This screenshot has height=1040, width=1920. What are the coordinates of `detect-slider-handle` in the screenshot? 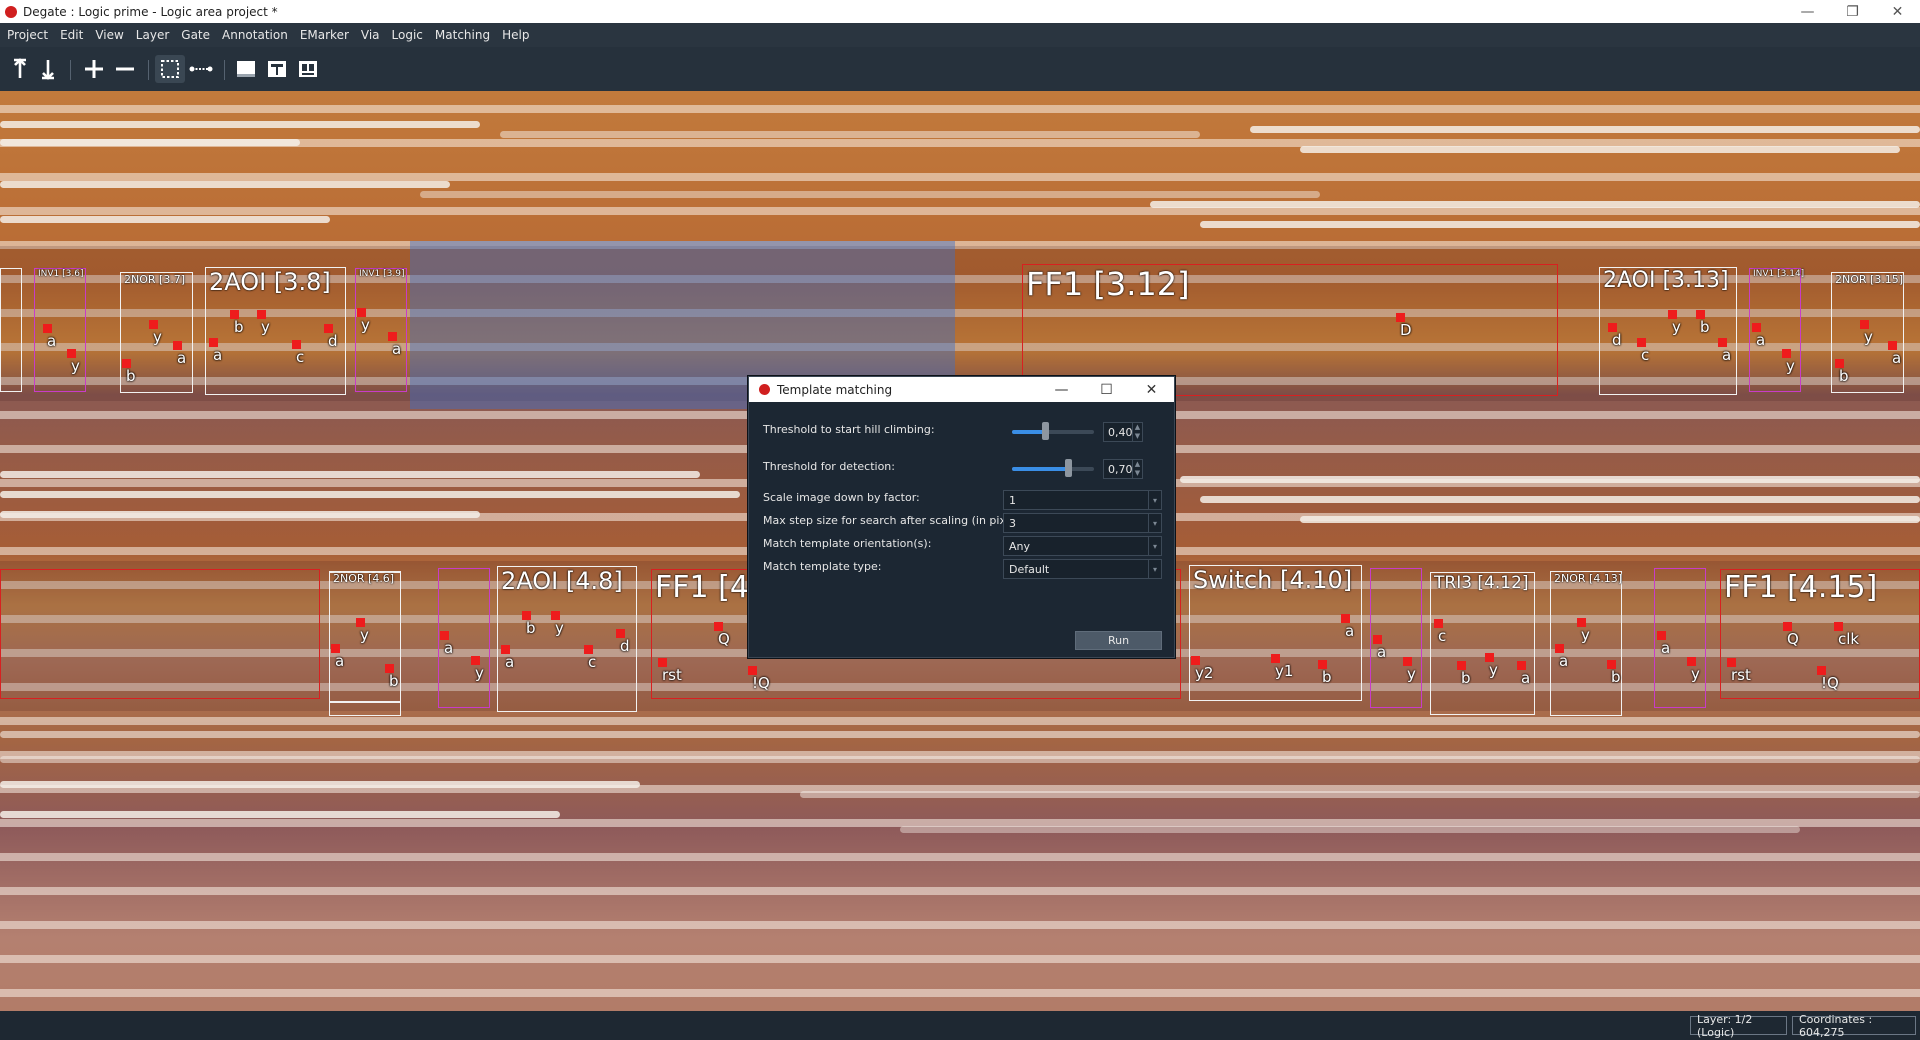 It's located at (1068, 468).